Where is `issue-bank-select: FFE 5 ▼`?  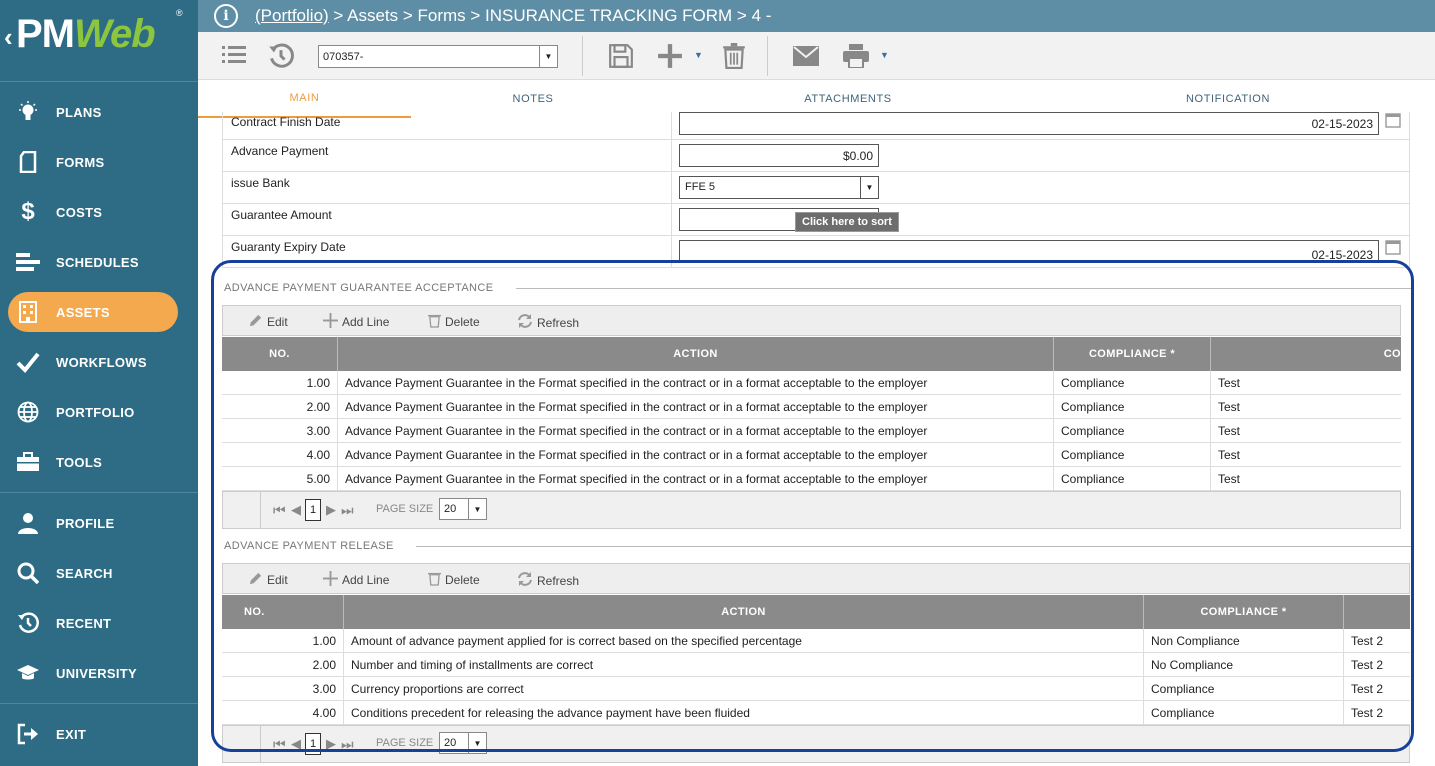 issue-bank-select: FFE 5 ▼ is located at coordinates (779, 187).